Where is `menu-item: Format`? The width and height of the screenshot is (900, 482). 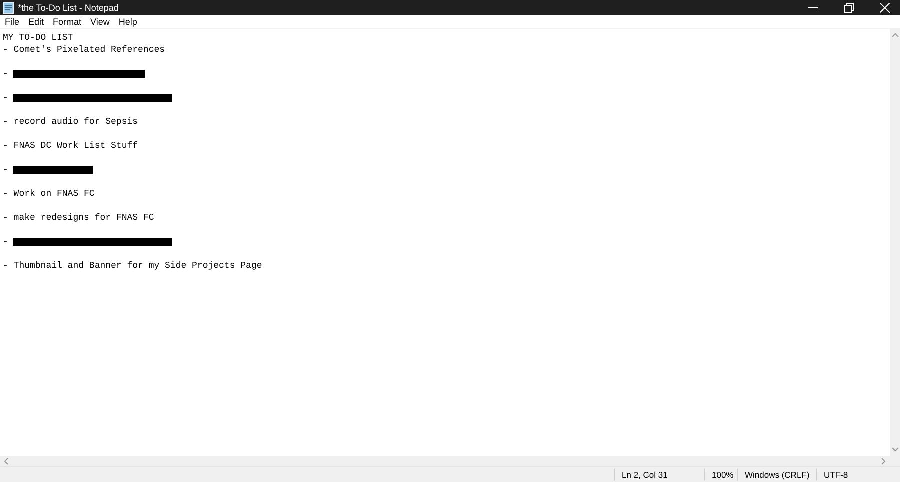
menu-item: Format is located at coordinates (67, 21).